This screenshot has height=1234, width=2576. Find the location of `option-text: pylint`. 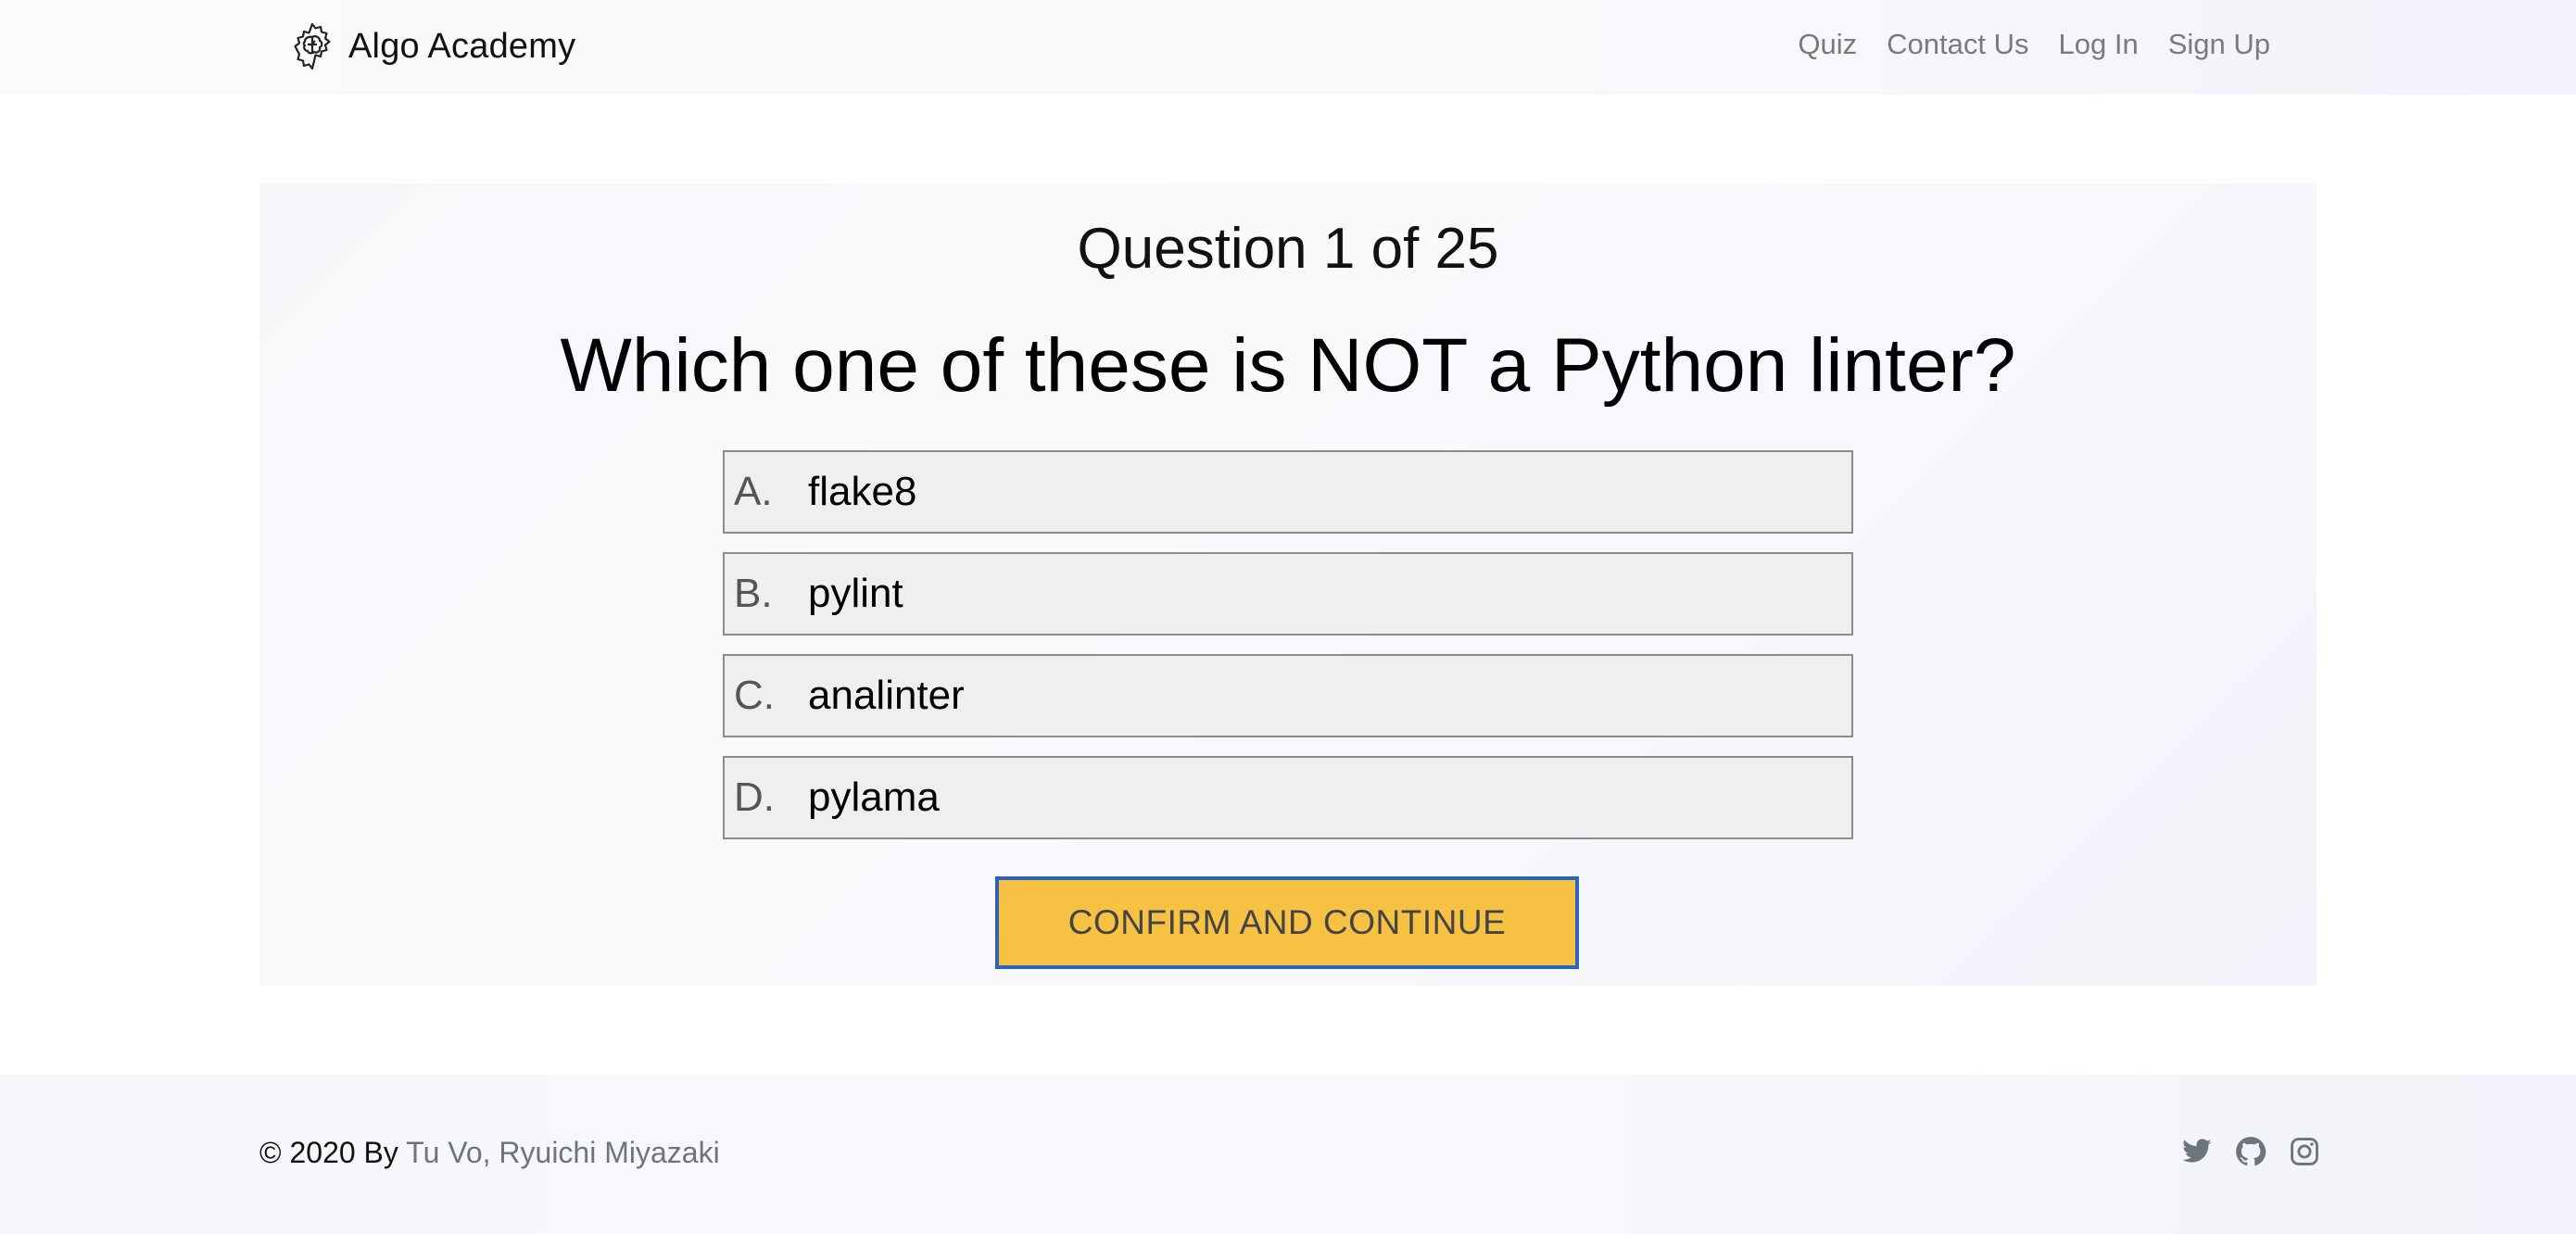

option-text: pylint is located at coordinates (856, 593).